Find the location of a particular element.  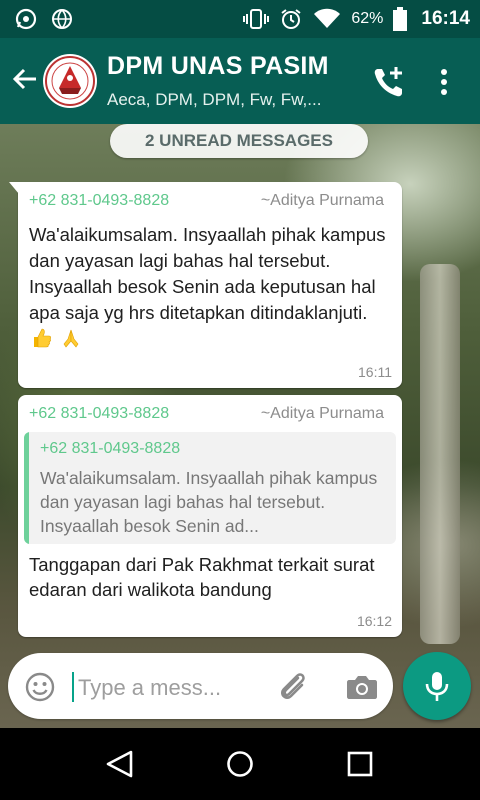

folded-hands-emoji is located at coordinates (71, 338).